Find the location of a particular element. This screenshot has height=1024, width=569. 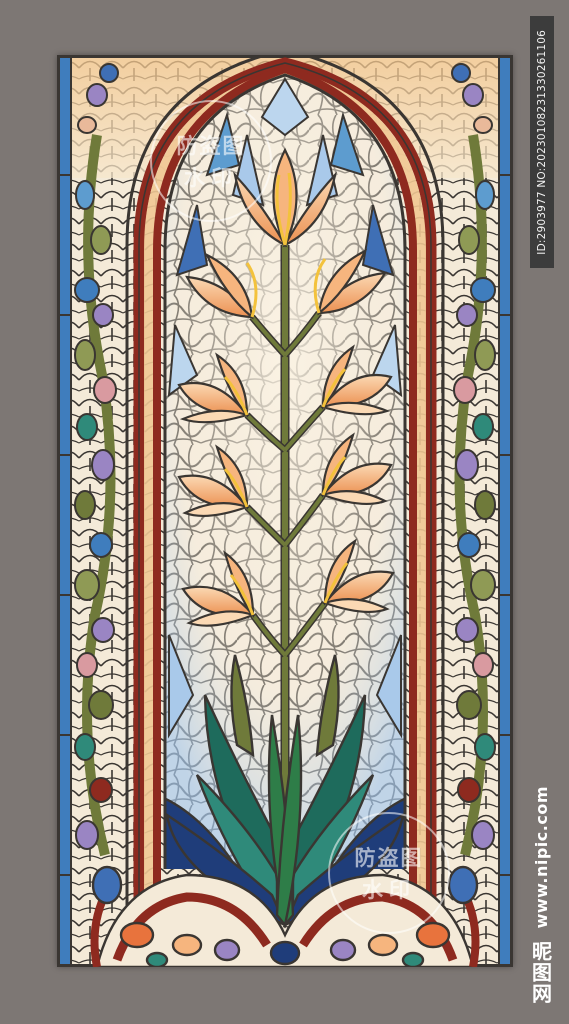

site-url-text: www.nipic.com is located at coordinates (541, 857).